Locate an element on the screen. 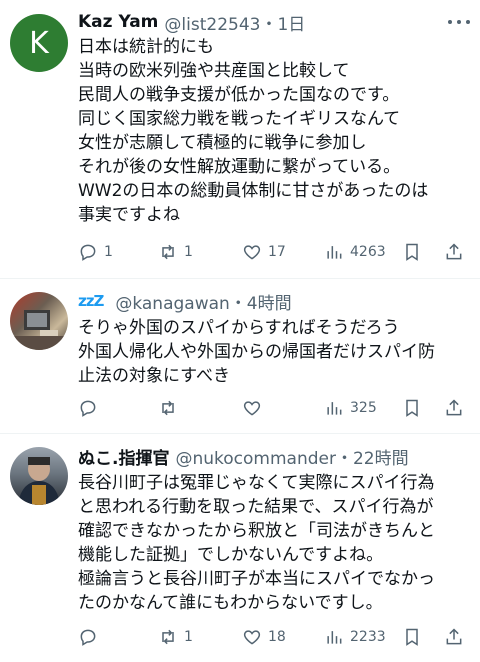  repost-button is located at coordinates (171, 408).